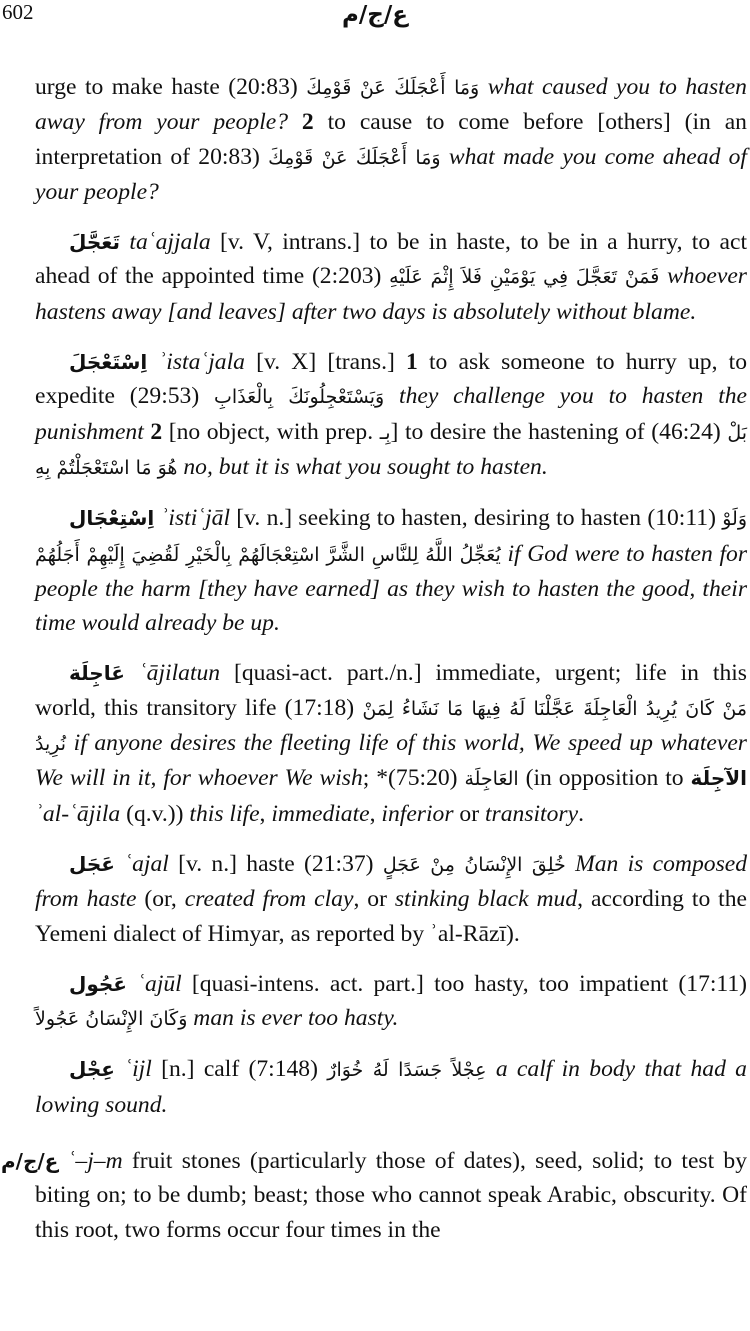 This screenshot has width=750, height=1331. What do you see at coordinates (195, 518) in the screenshot?
I see `transliteration: ʾistiʿjāl` at bounding box center [195, 518].